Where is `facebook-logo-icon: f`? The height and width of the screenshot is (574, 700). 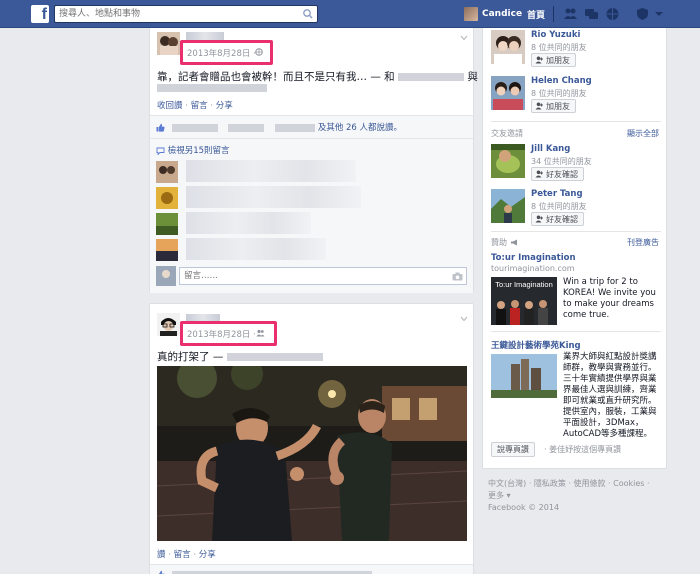 facebook-logo-icon: f is located at coordinates (40, 14).